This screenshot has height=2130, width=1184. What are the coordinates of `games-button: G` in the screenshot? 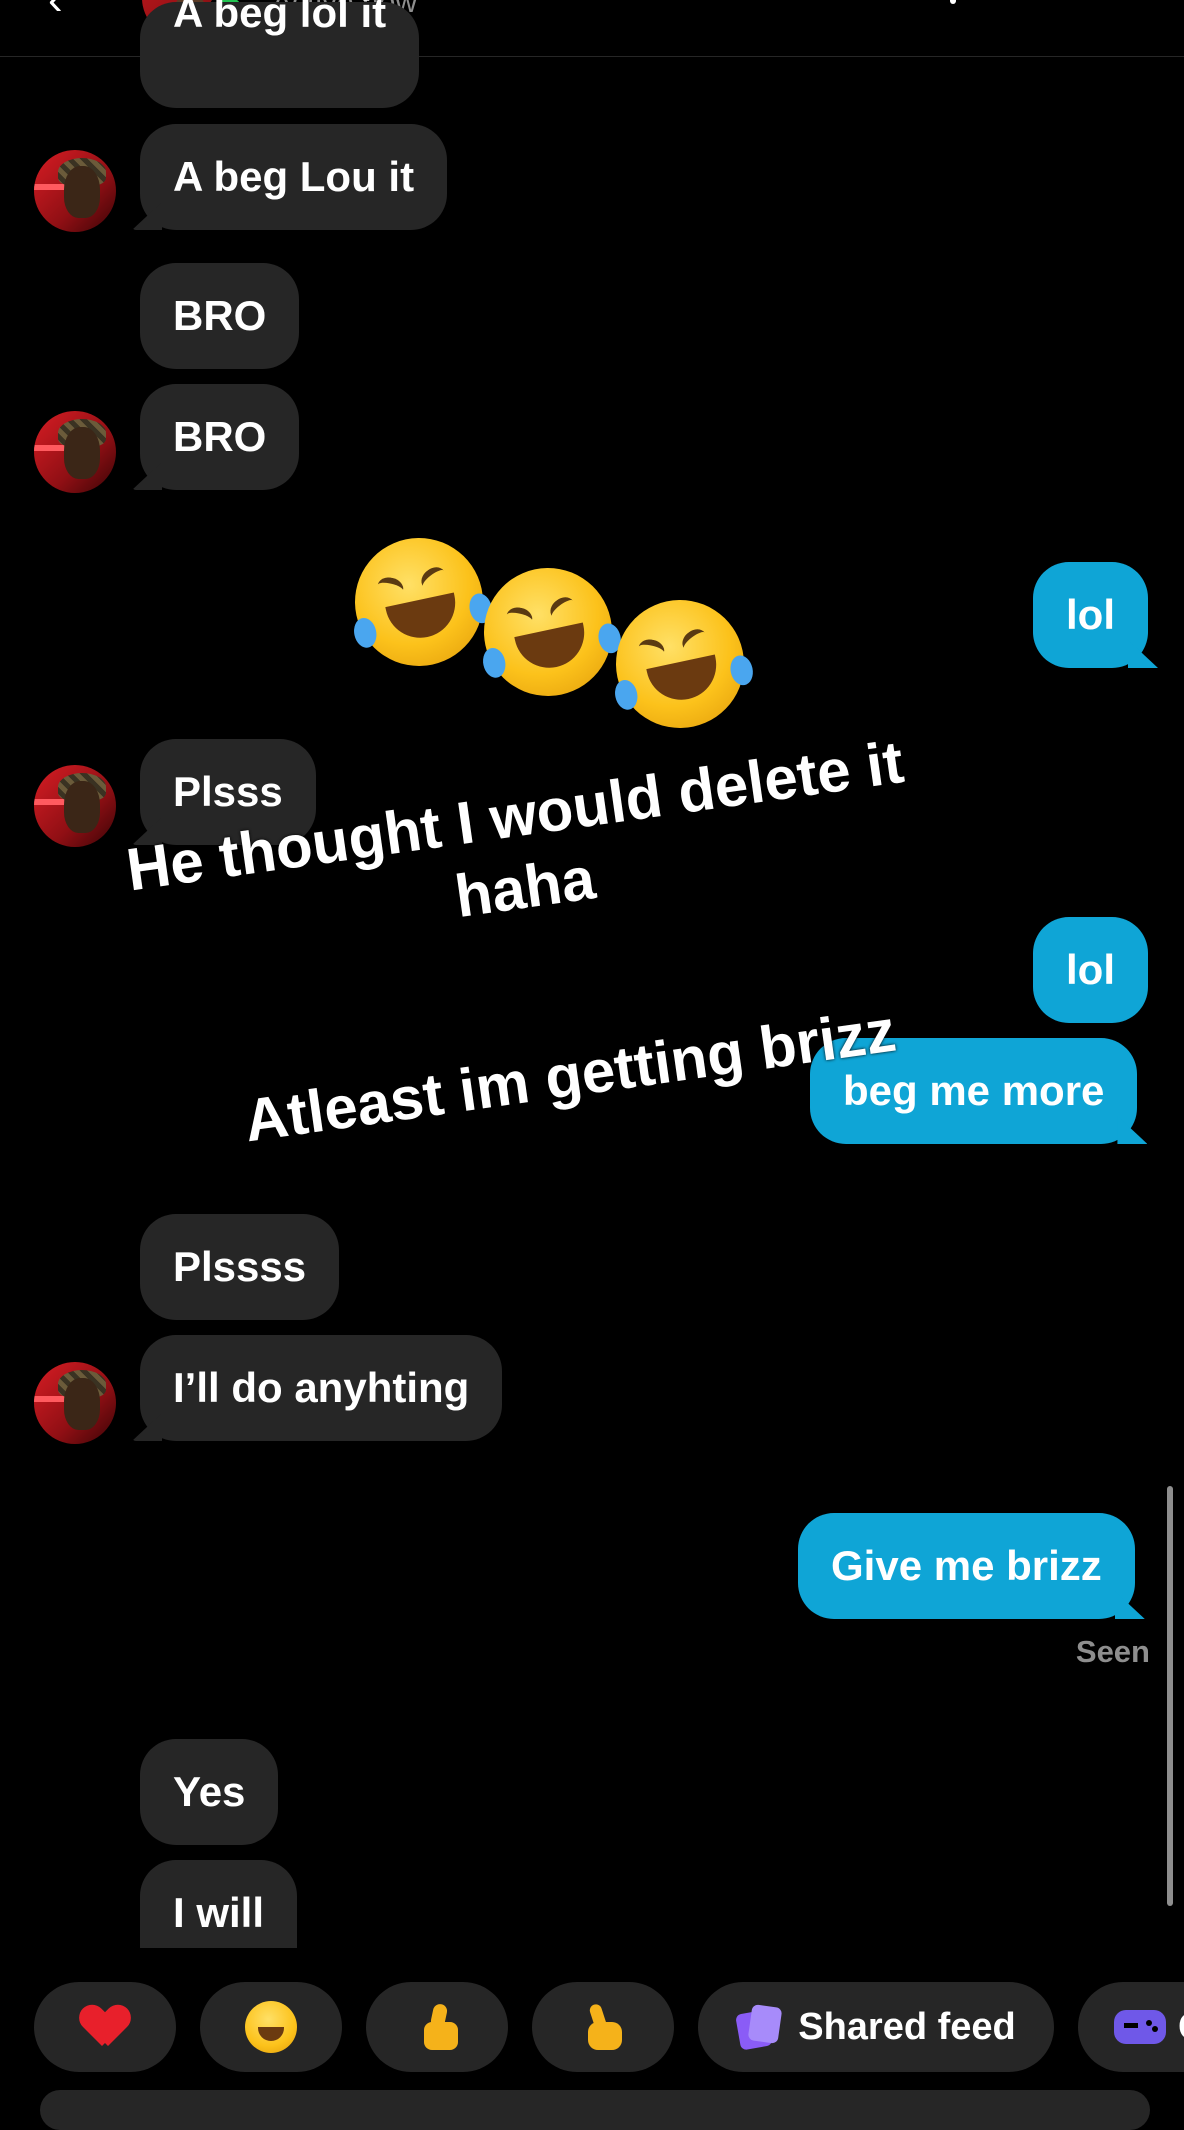 It's located at (1131, 2027).